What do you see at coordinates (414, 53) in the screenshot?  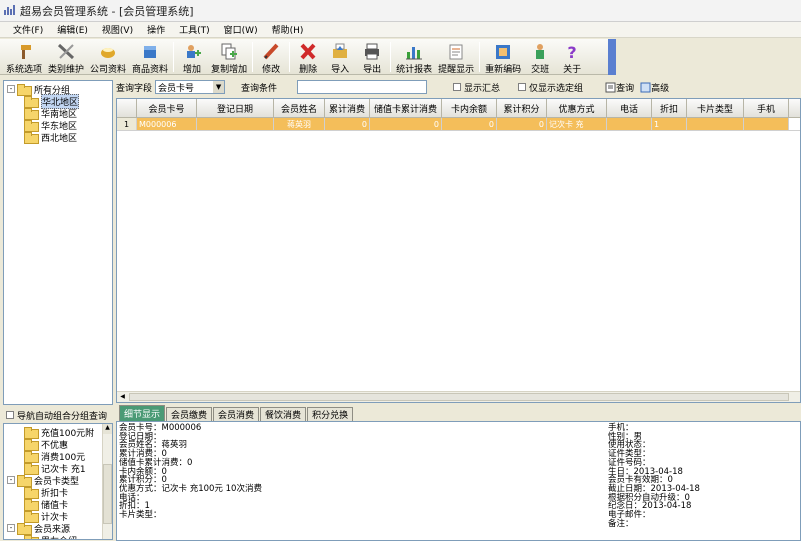 I see `bar-chart-icon` at bounding box center [414, 53].